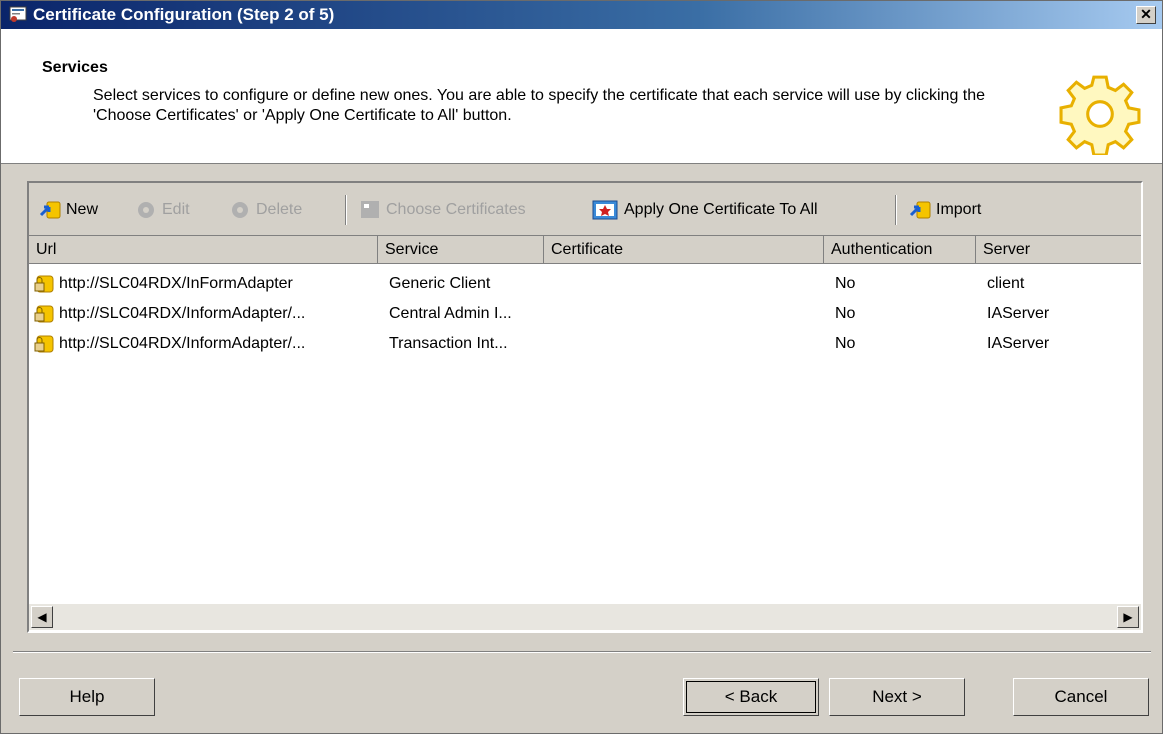  I want to click on horizontal-scrollbar: ◀ ▶, so click(585, 617).